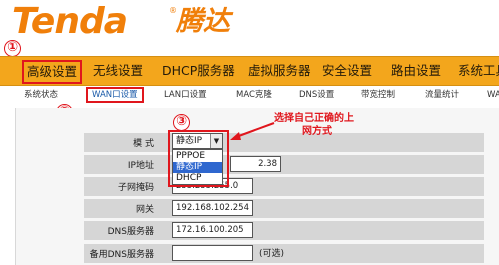 The image size is (499, 265). What do you see at coordinates (115, 95) in the screenshot?
I see `sub-nav-wan: WAN口设置` at bounding box center [115, 95].